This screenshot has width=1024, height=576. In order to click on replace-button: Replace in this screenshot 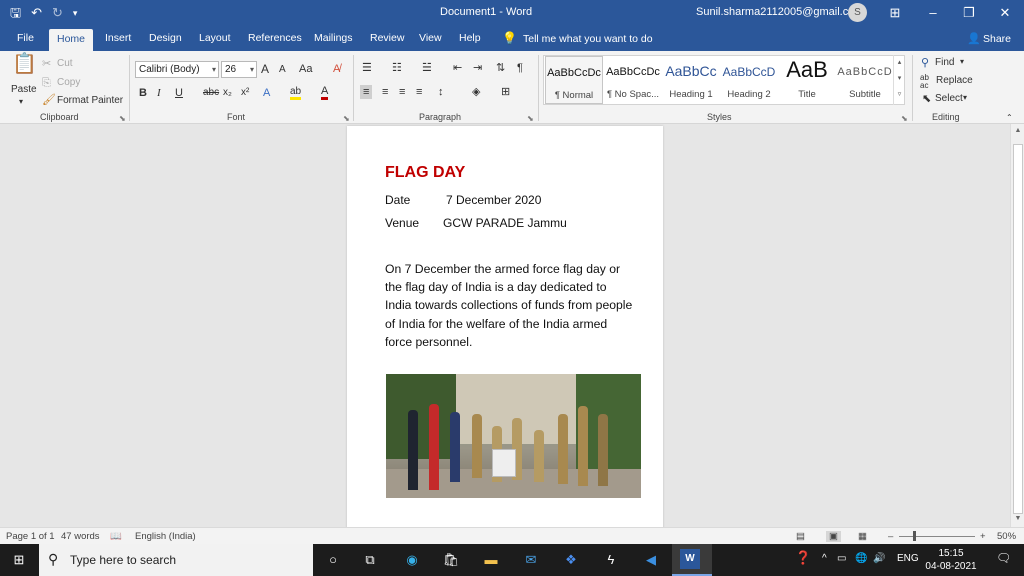, I will do `click(954, 80)`.